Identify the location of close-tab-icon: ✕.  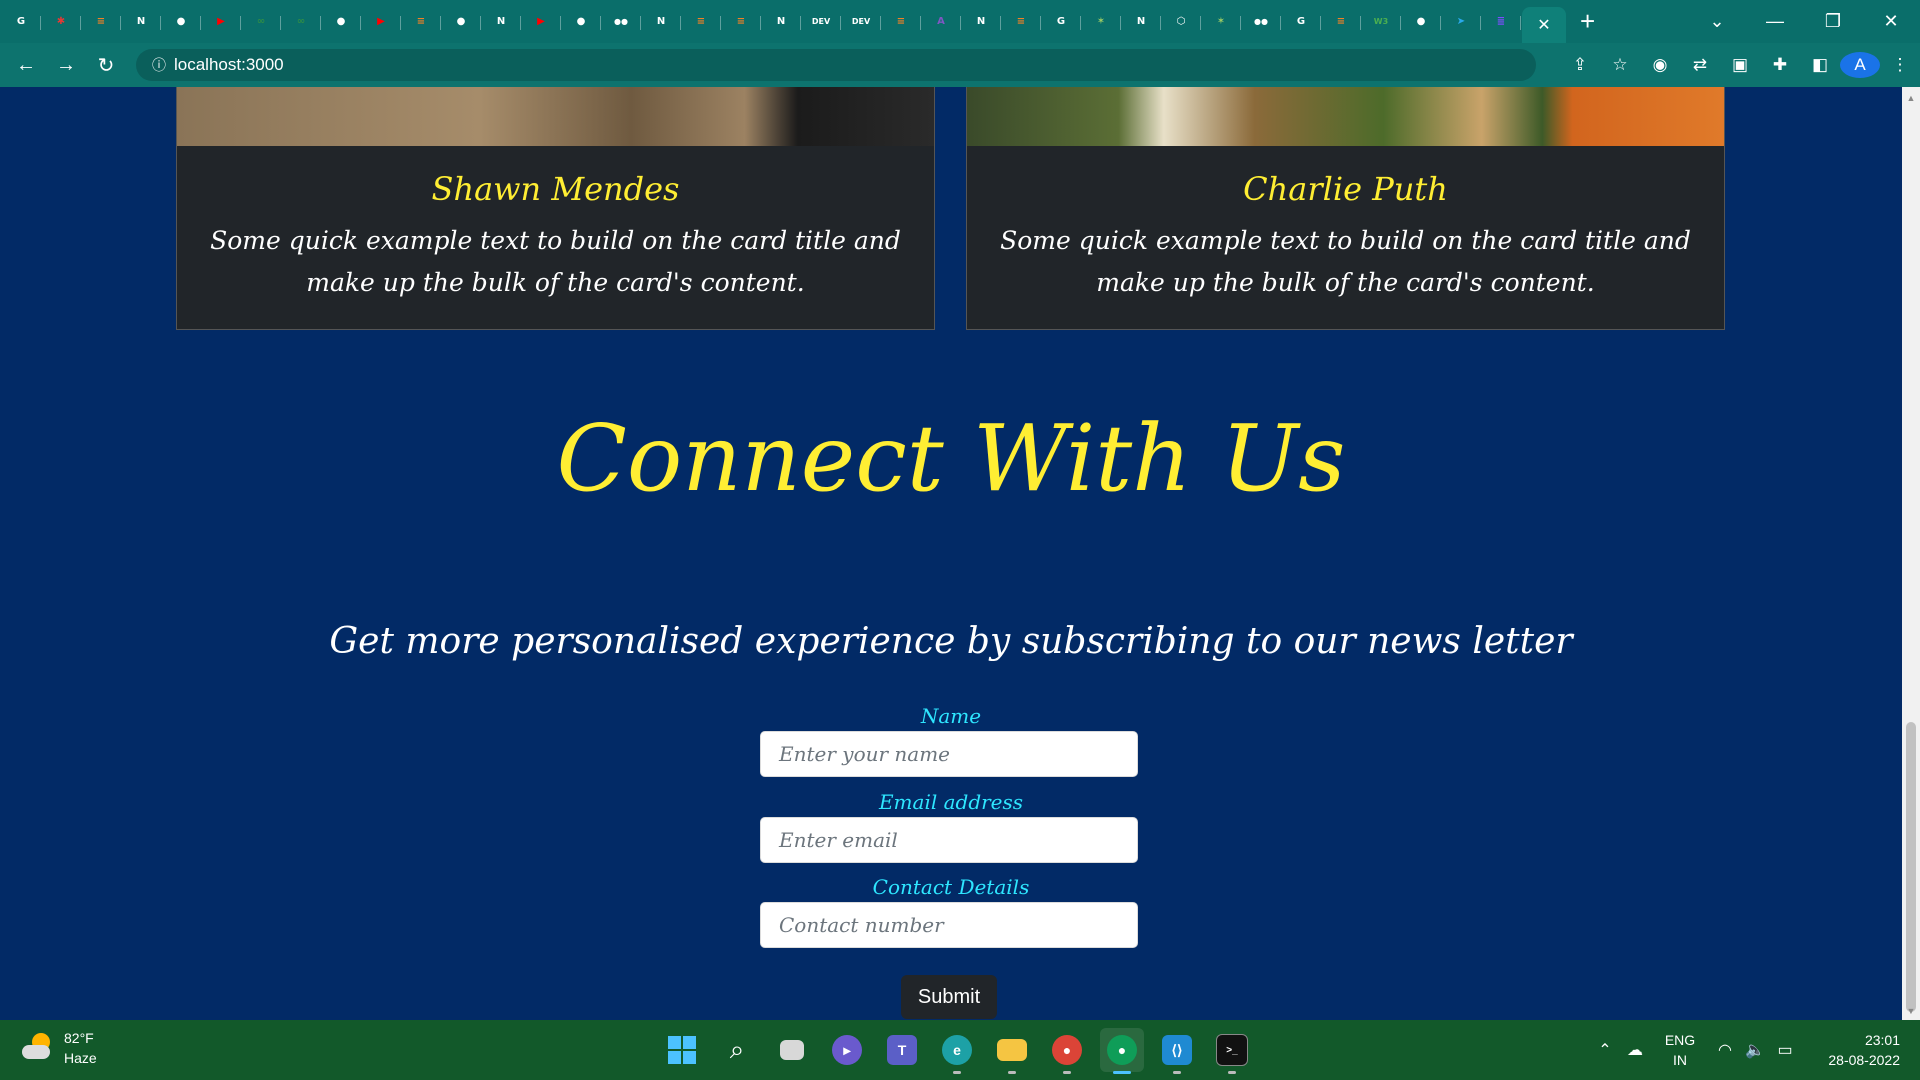
(1543, 25).